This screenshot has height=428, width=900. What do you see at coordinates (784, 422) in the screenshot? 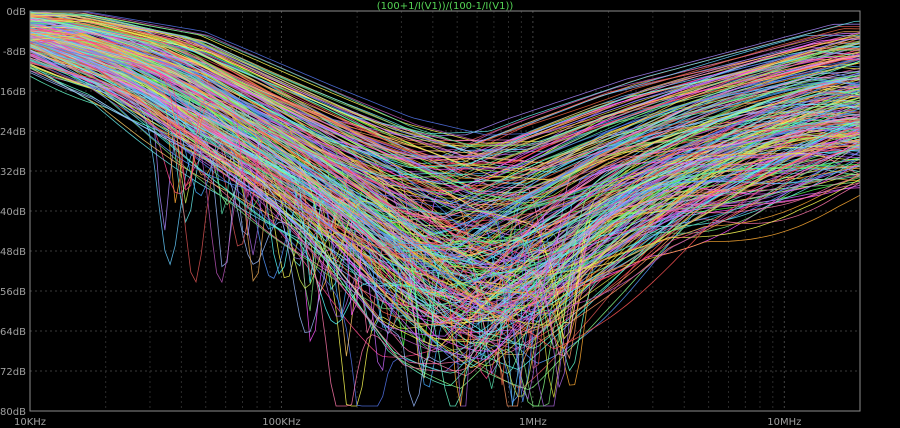
I see `x-tick-label: 10MHz` at bounding box center [784, 422].